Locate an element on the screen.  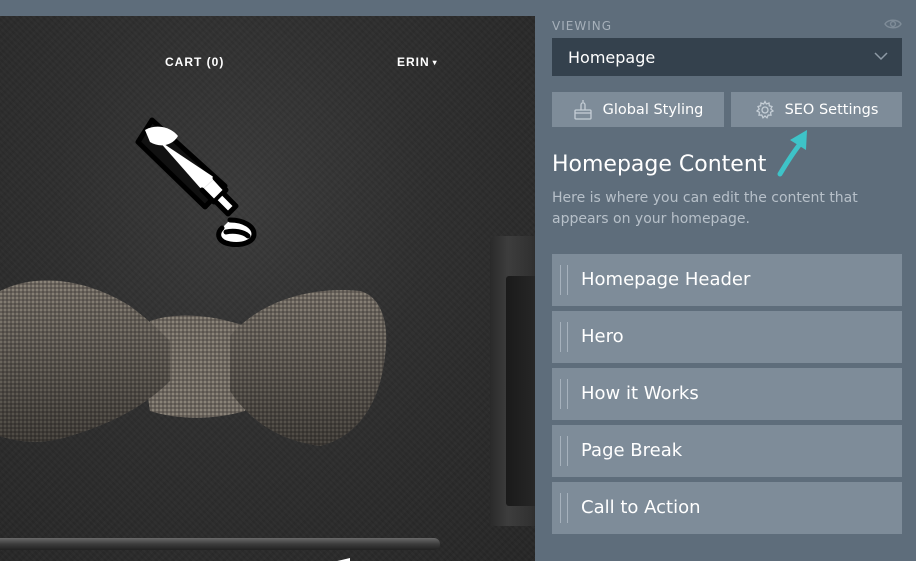
eye-icon is located at coordinates (893, 24).